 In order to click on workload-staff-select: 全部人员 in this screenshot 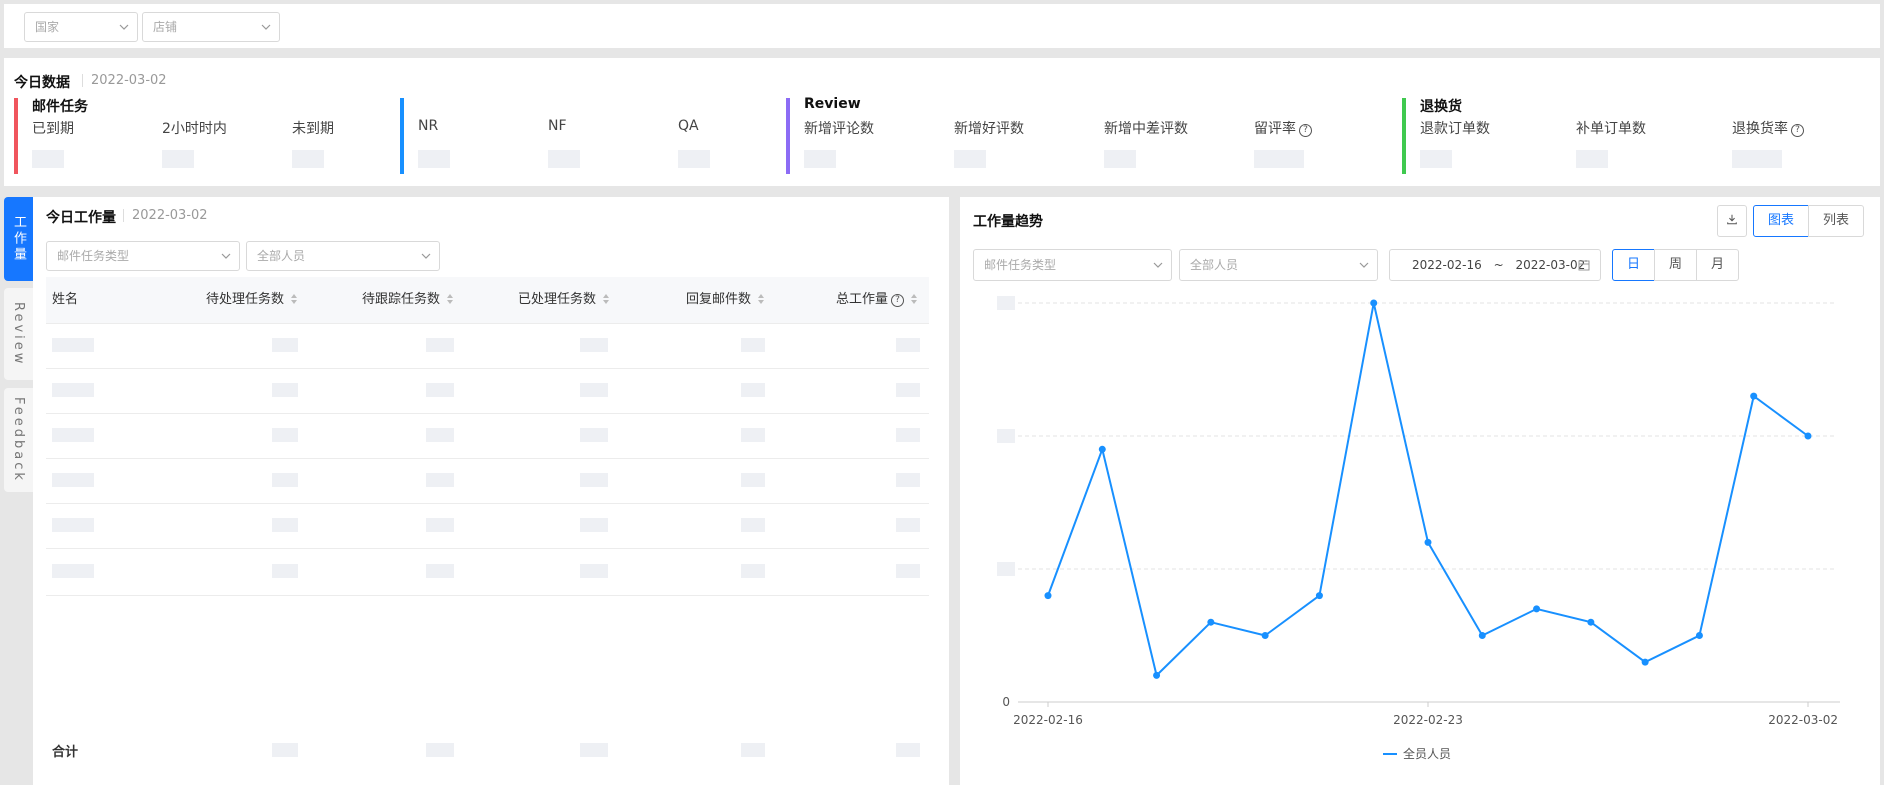, I will do `click(343, 256)`.